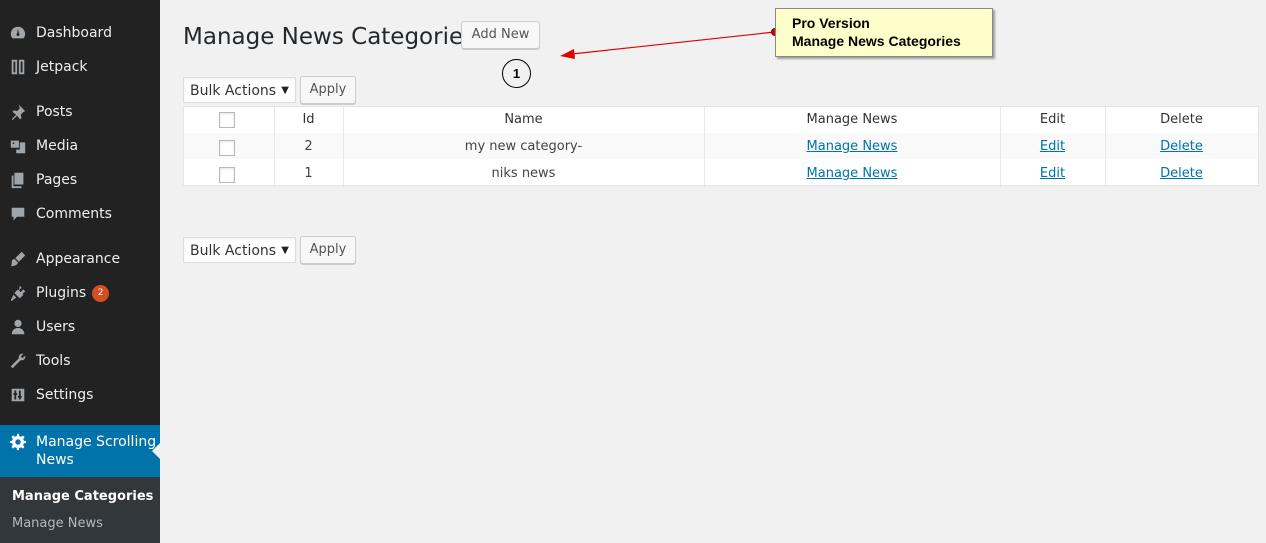 This screenshot has width=1266, height=543. Describe the element at coordinates (884, 32) in the screenshot. I see `annotation-note: Pro Version Manage News Categories` at that location.